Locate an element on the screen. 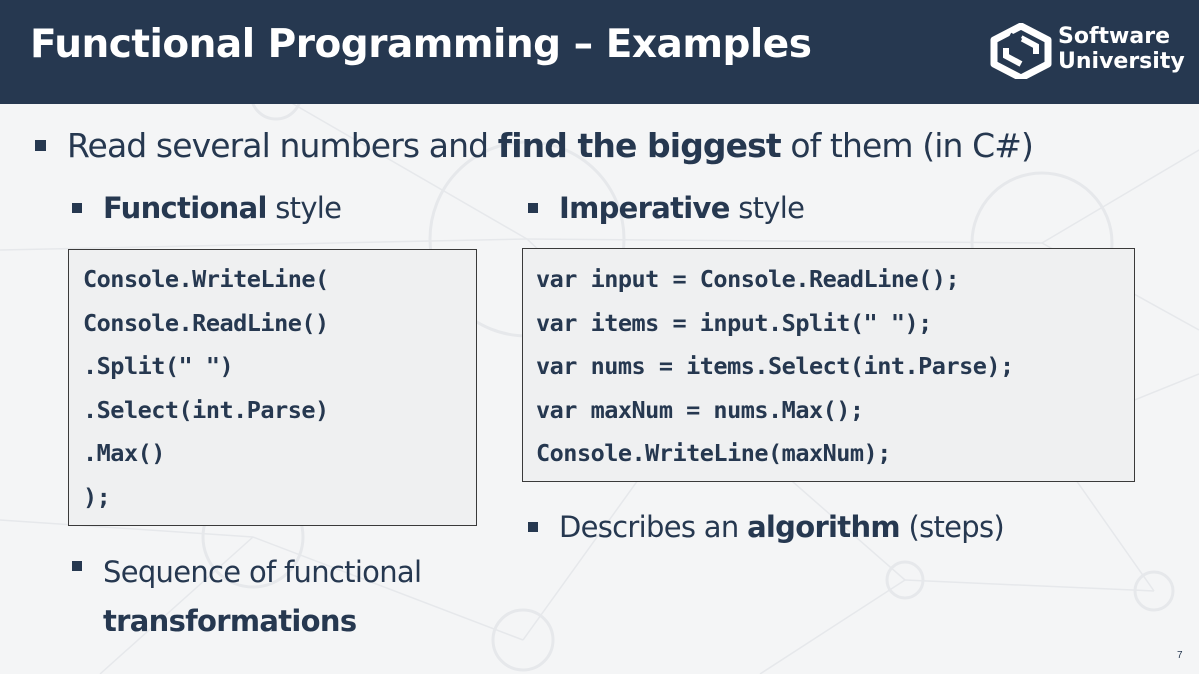  code-line: ); is located at coordinates (97, 497).